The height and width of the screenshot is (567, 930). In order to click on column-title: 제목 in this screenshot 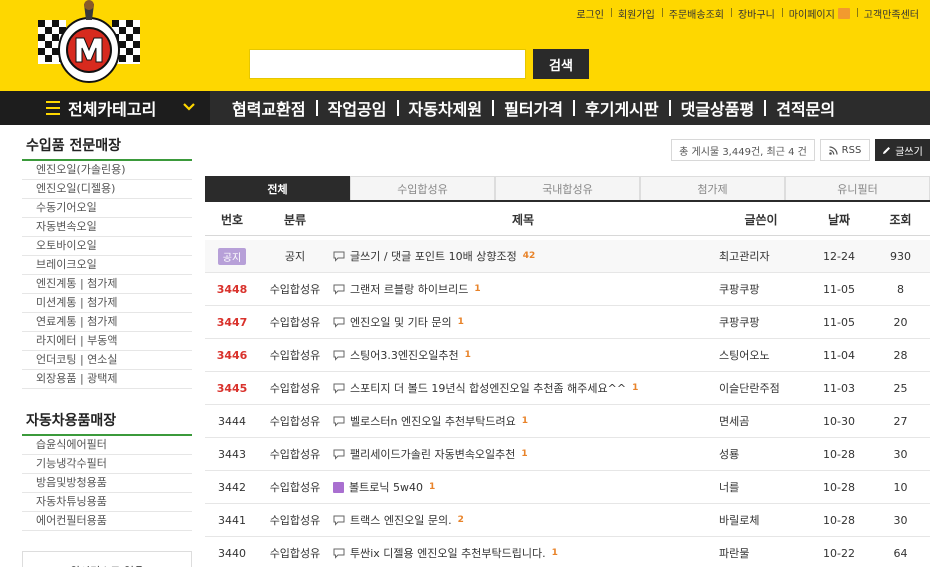, I will do `click(523, 220)`.